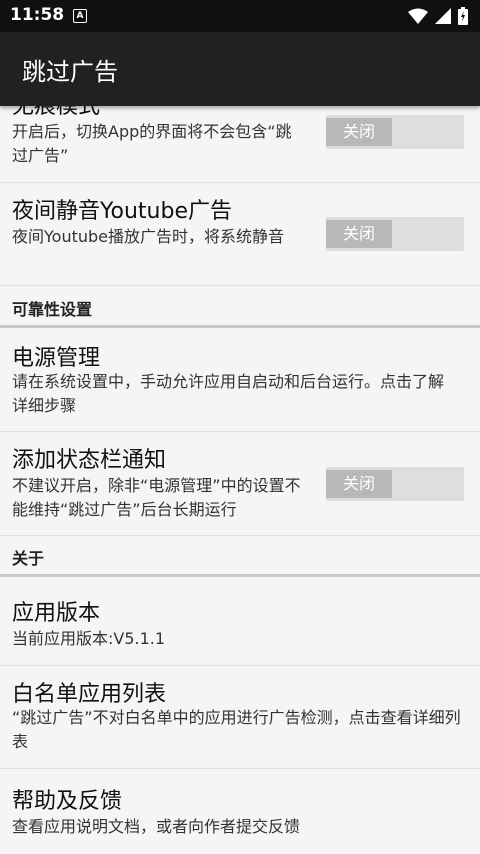 The height and width of the screenshot is (854, 480). I want to click on setting-row-app-version: 应用版本 当前应用版本:V5.1.1, so click(240, 621).